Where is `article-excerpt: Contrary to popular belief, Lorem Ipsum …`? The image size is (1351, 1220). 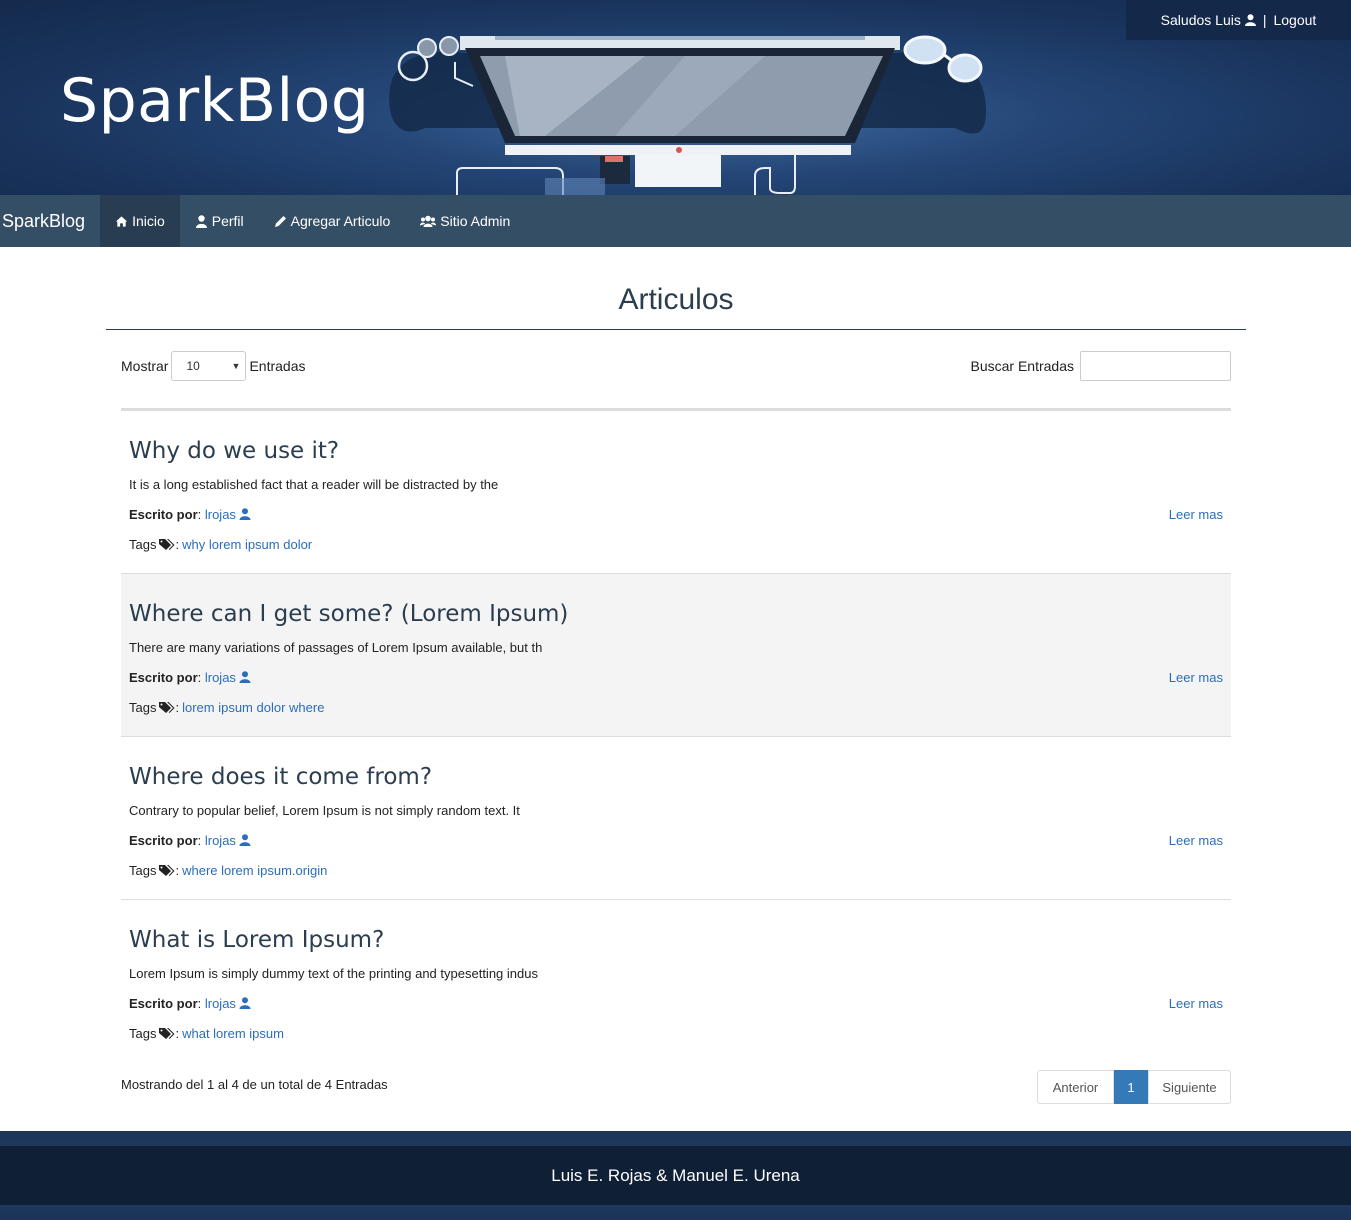
article-excerpt: Contrary to popular belief, Lorem Ipsum … is located at coordinates (324, 810).